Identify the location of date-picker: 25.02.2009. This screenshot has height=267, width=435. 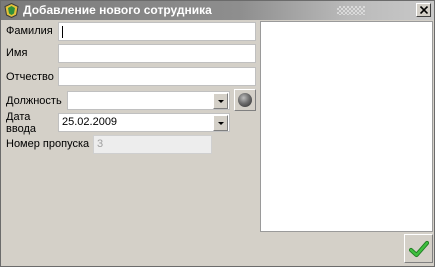
(144, 122).